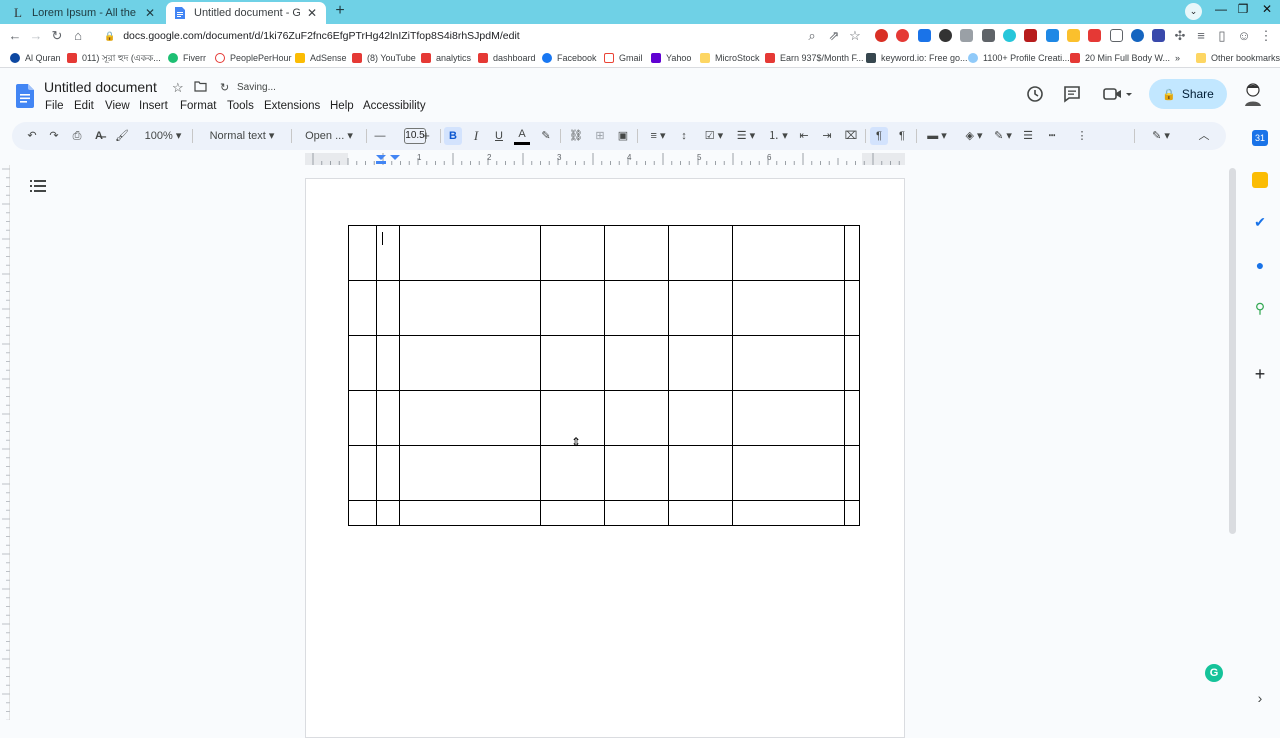 The image size is (1280, 738). What do you see at coordinates (1193, 11) in the screenshot?
I see `tab-search-icon: ⌄` at bounding box center [1193, 11].